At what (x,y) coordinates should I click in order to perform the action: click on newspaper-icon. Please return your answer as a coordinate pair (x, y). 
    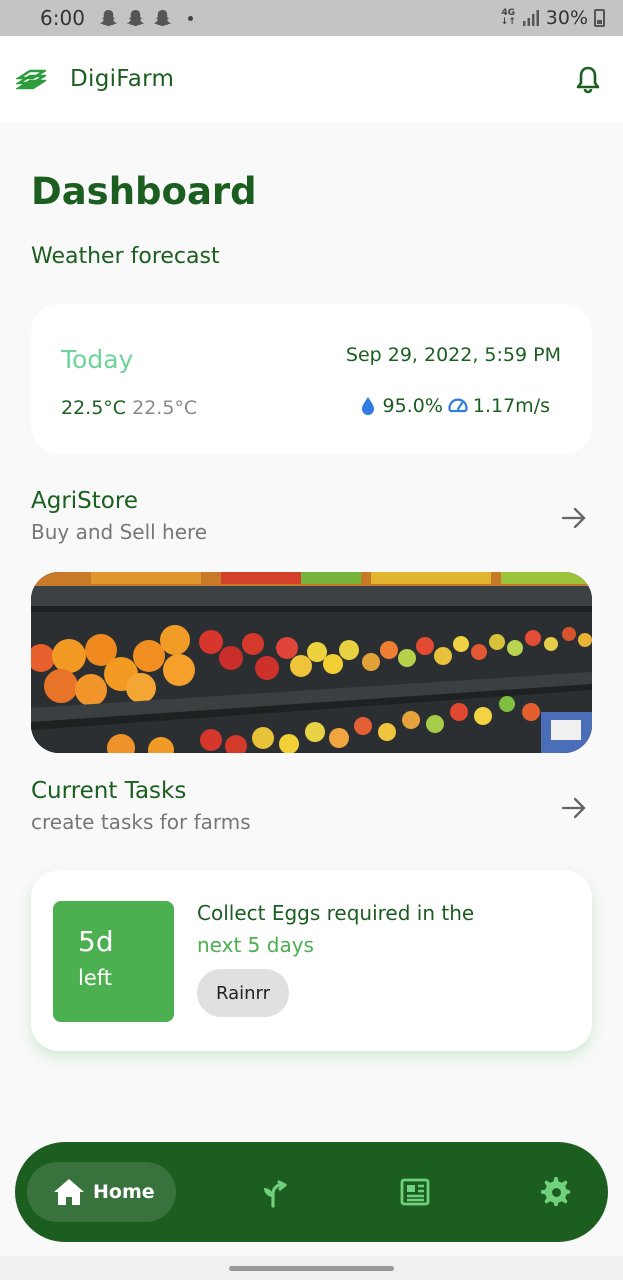
    Looking at the image, I should click on (415, 1192).